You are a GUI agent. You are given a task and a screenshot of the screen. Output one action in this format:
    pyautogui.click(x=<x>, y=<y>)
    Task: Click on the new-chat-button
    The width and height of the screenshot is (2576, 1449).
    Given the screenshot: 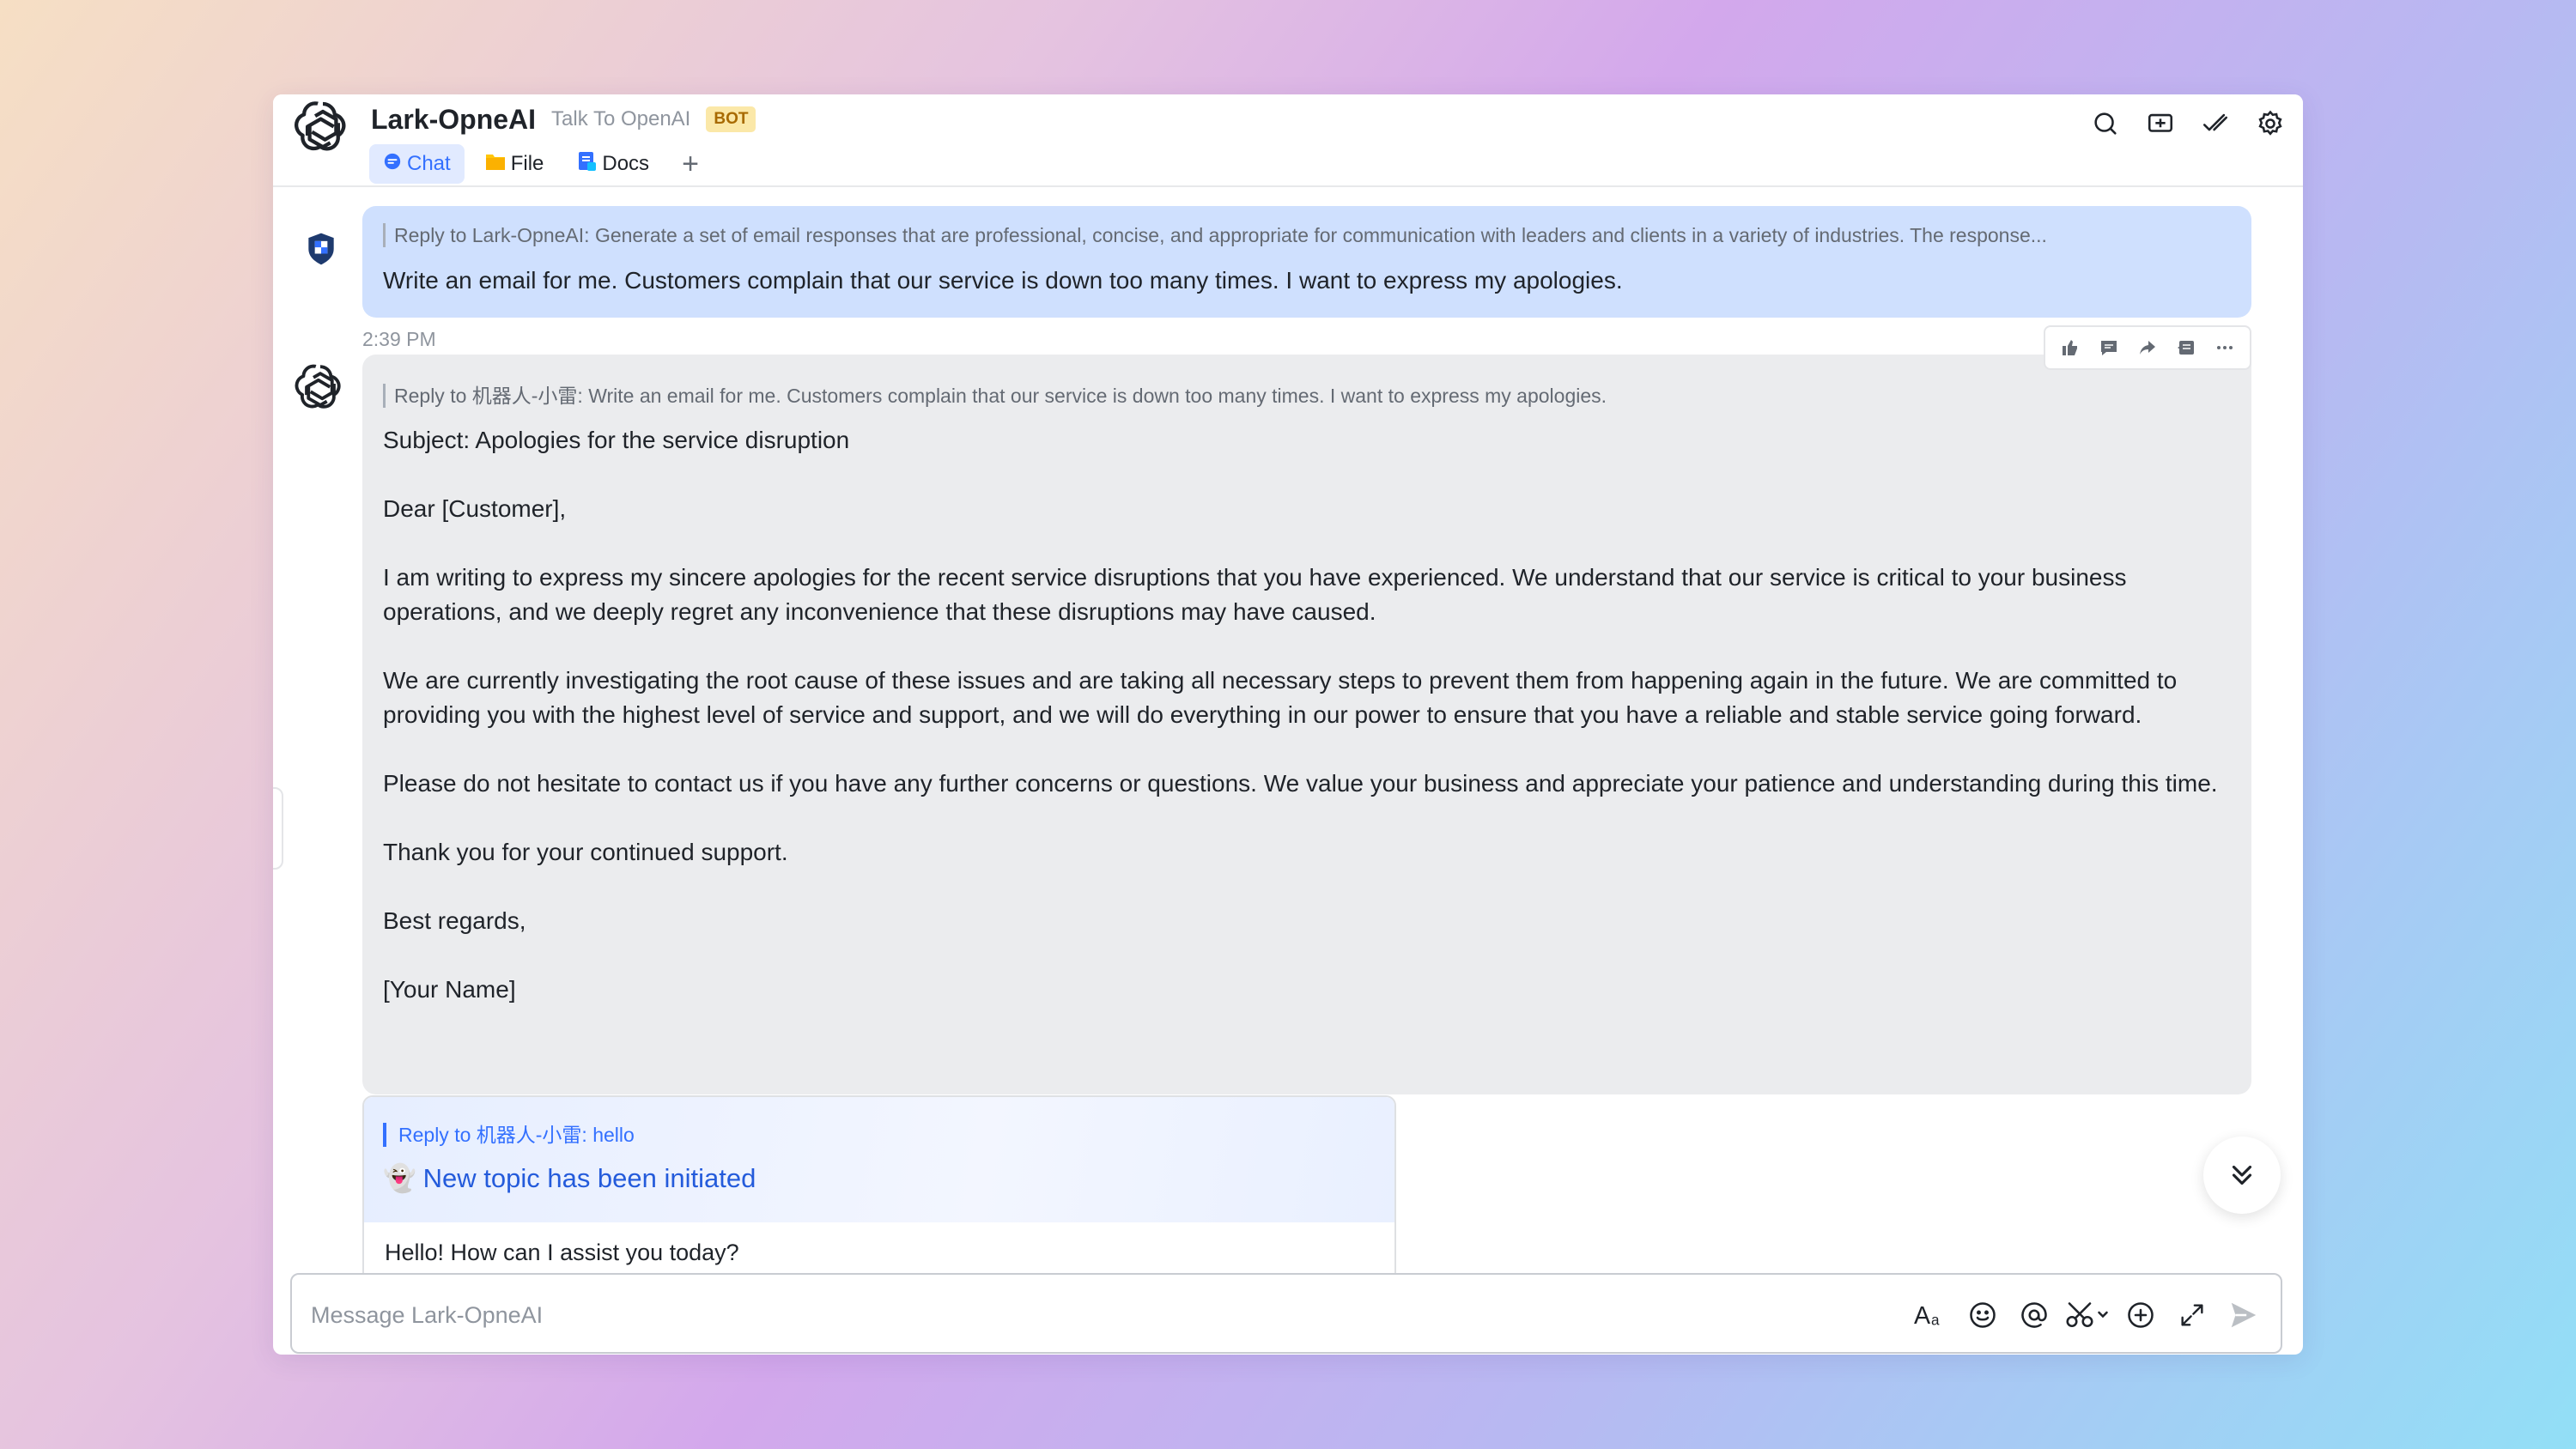 What is the action you would take?
    pyautogui.click(x=2160, y=123)
    